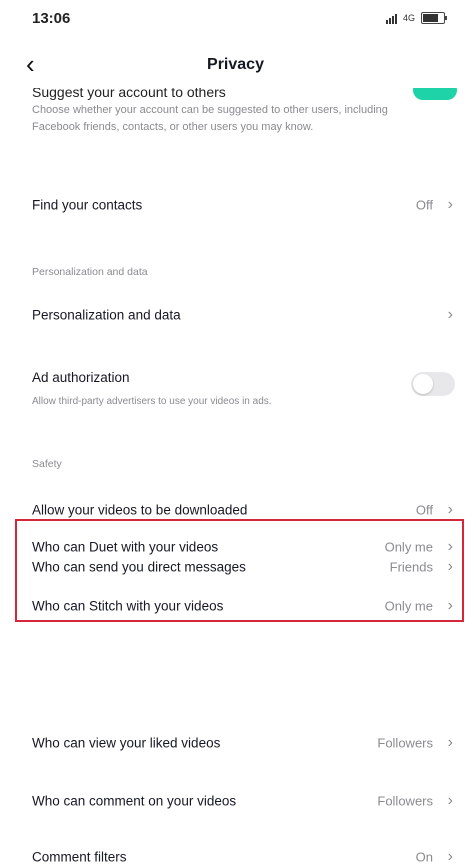  I want to click on network-label: 4G, so click(408, 18).